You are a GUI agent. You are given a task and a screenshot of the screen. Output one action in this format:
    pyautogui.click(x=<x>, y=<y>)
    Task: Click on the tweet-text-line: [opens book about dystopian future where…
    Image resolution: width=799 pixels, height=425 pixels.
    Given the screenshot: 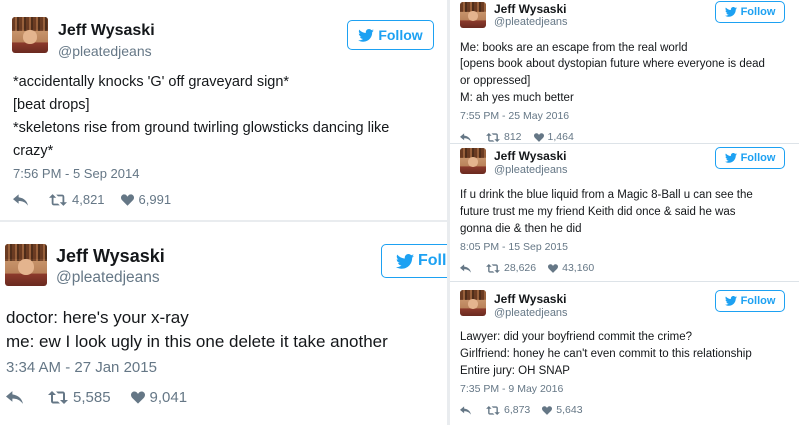 What is the action you would take?
    pyautogui.click(x=612, y=64)
    